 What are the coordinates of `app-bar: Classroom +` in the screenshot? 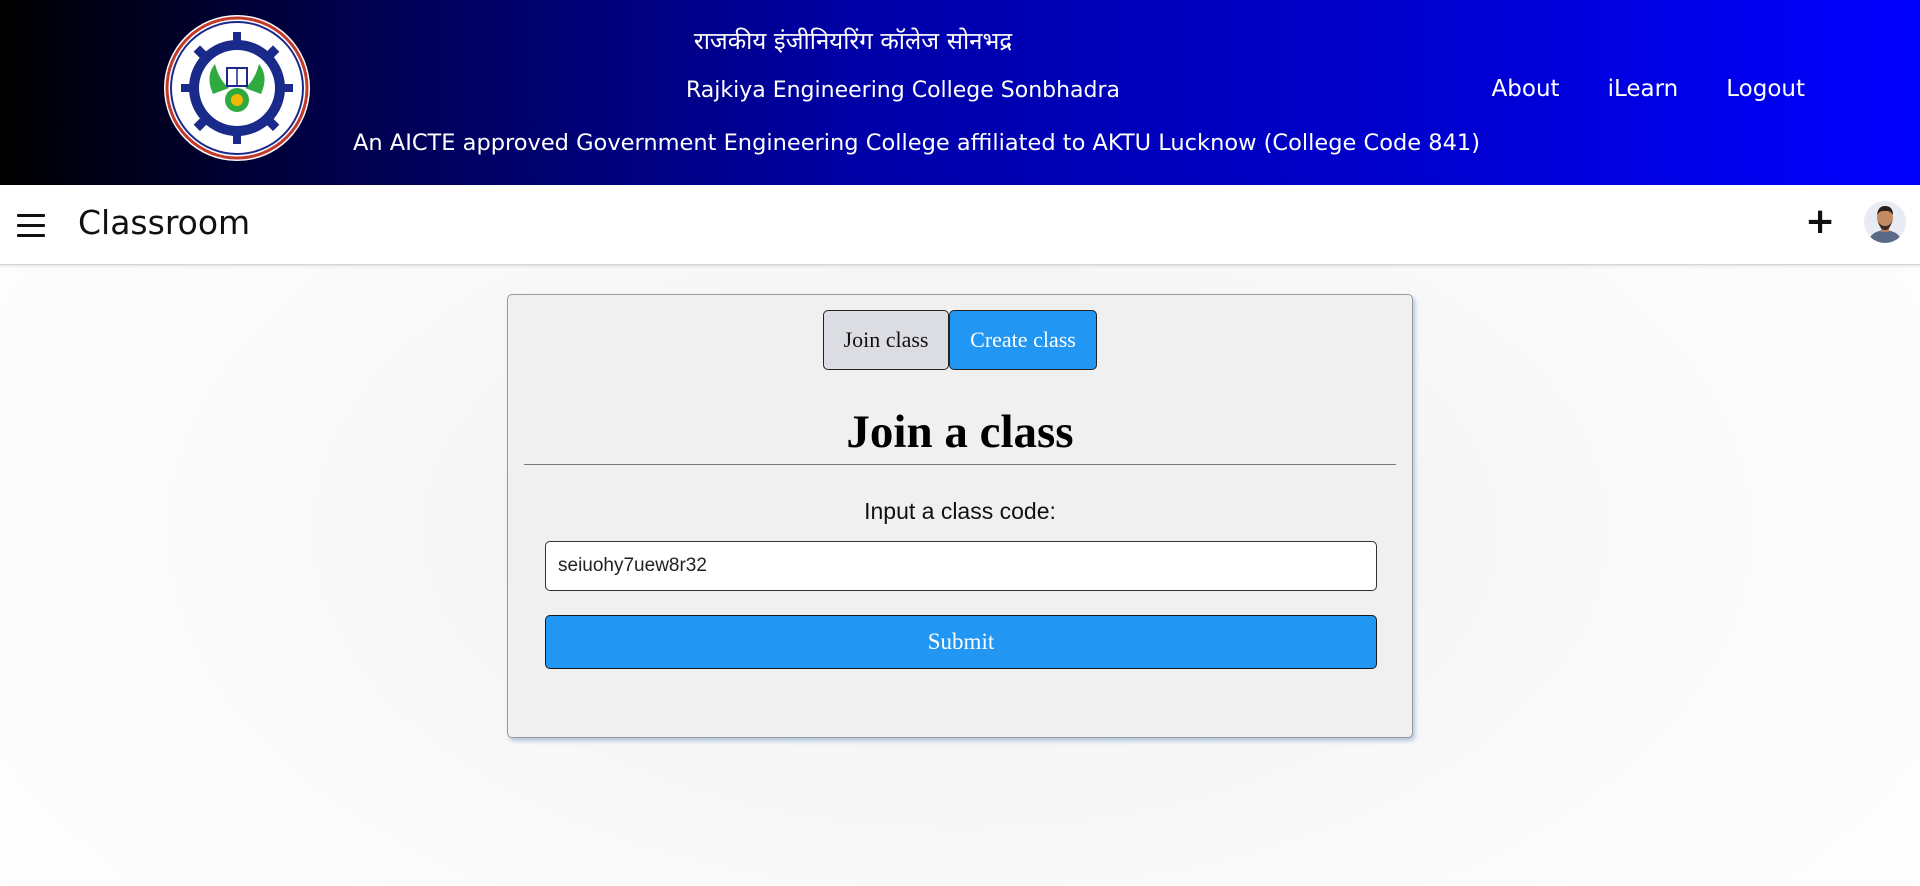 It's located at (960, 225).